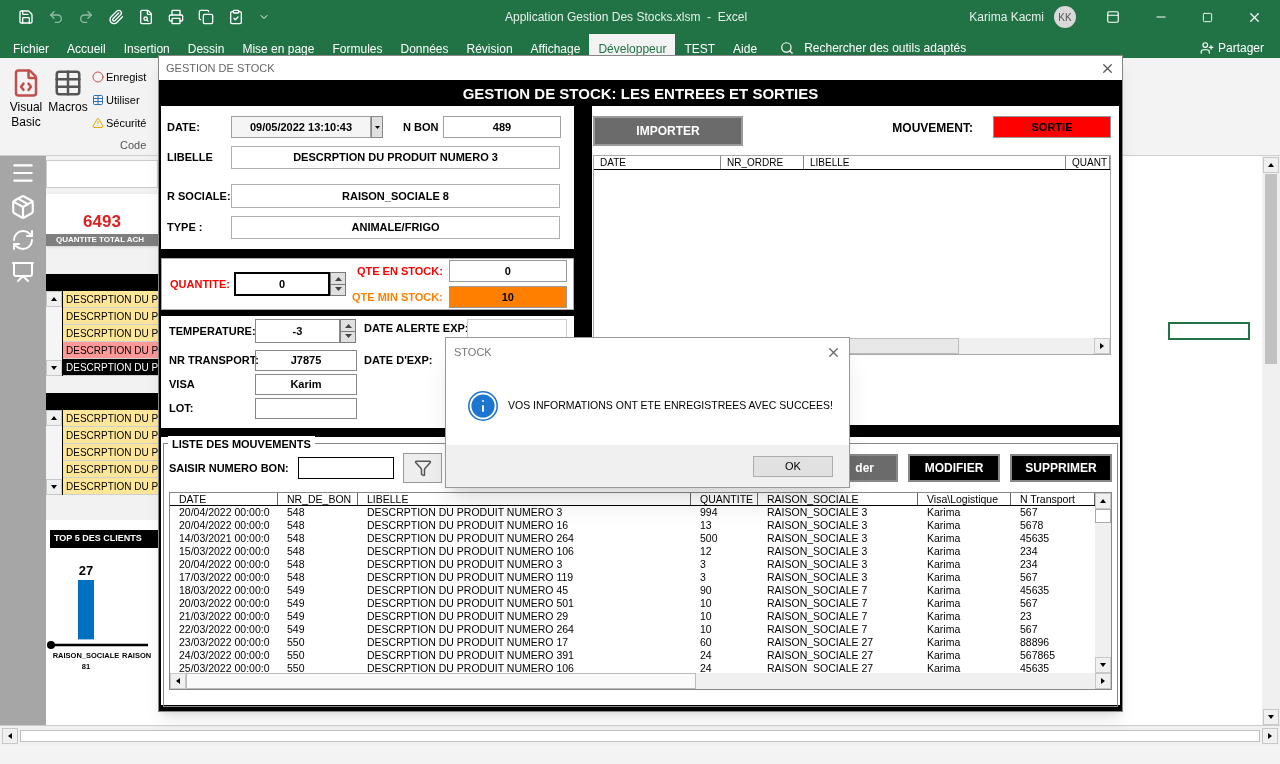 Image resolution: width=1280 pixels, height=764 pixels. I want to click on table-cell-text: 23, so click(1026, 616).